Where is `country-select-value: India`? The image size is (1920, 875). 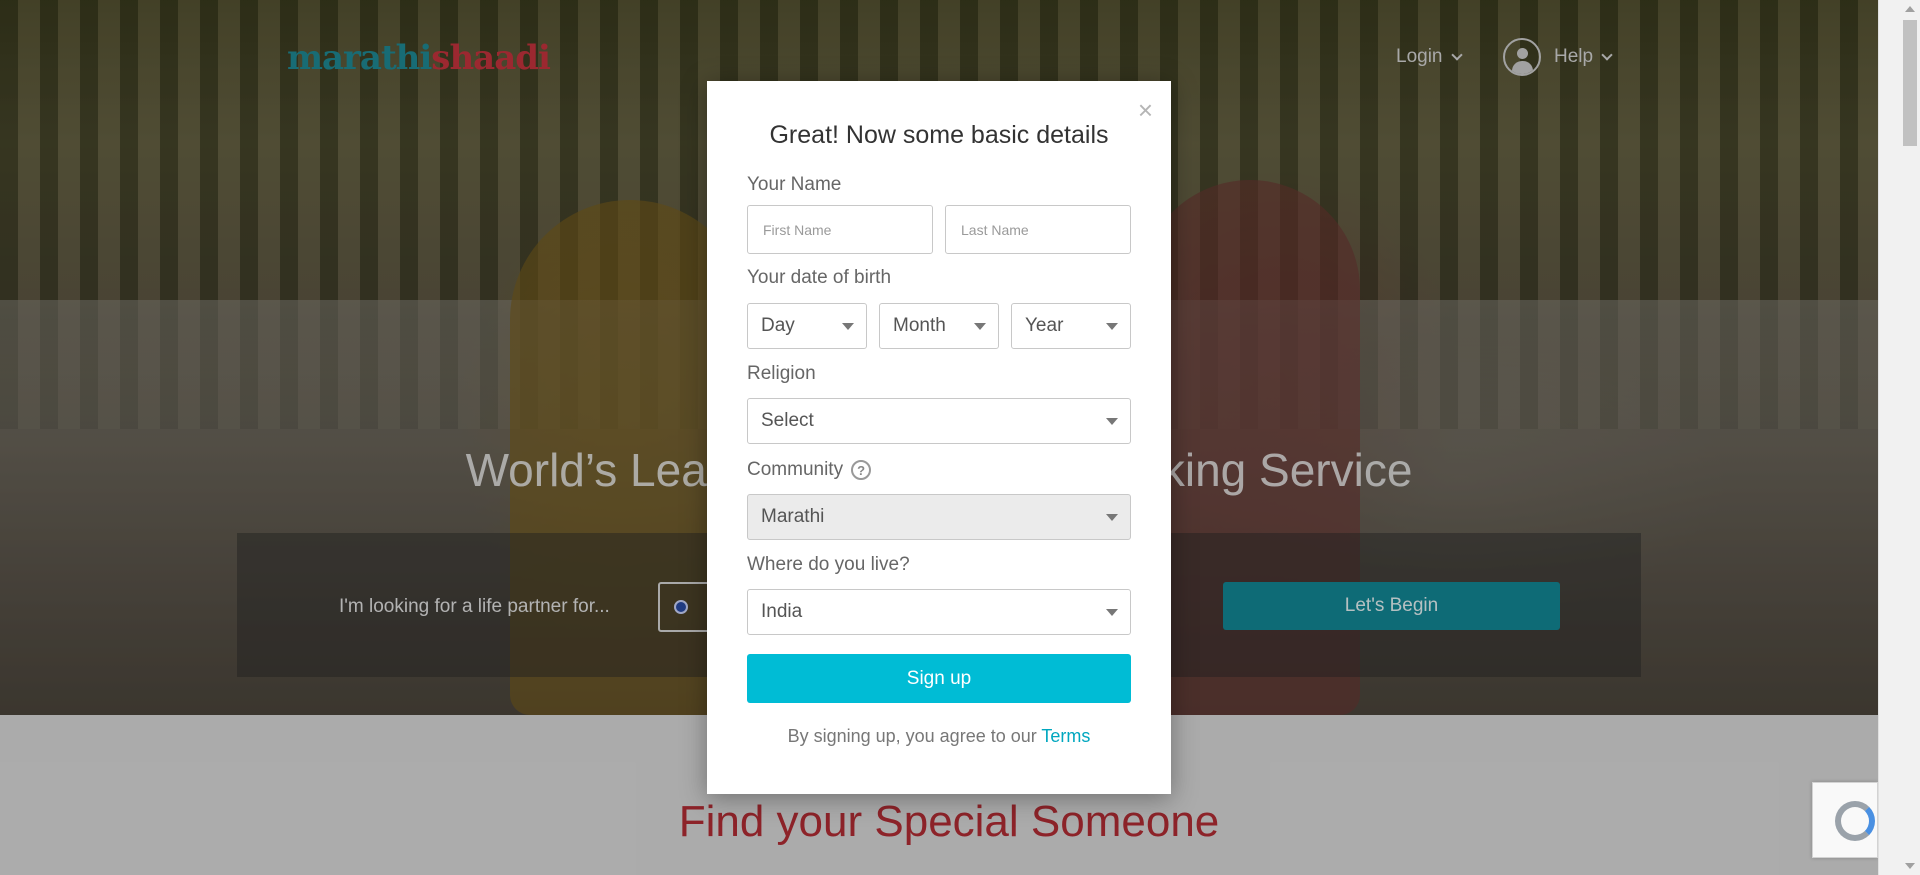 country-select-value: India is located at coordinates (782, 611).